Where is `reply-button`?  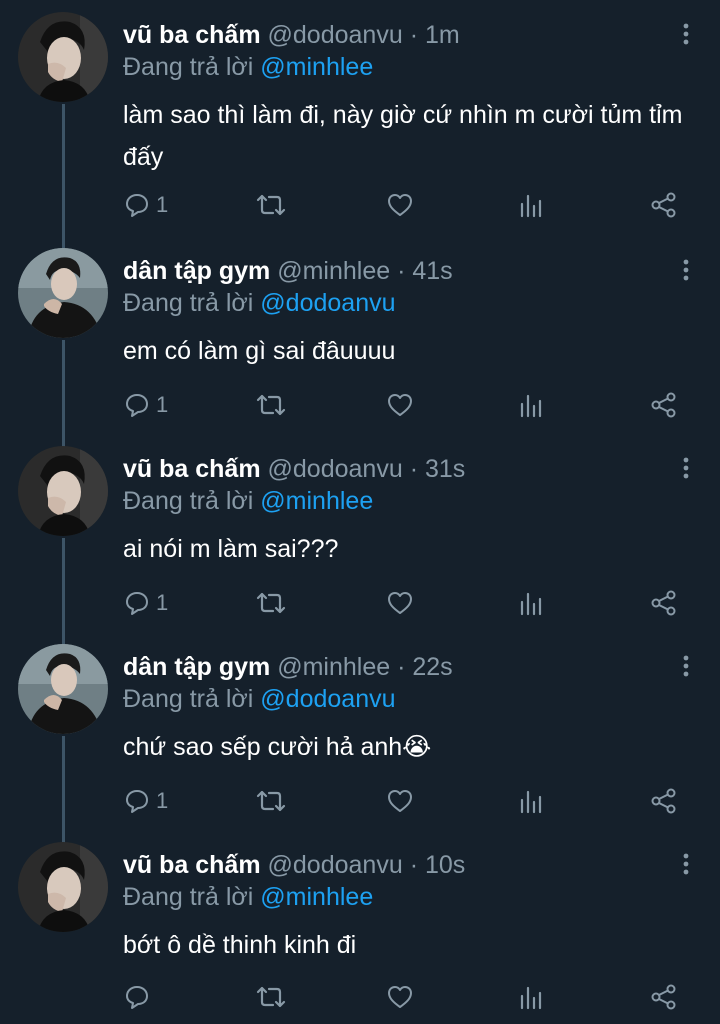
reply-button is located at coordinates (140, 997).